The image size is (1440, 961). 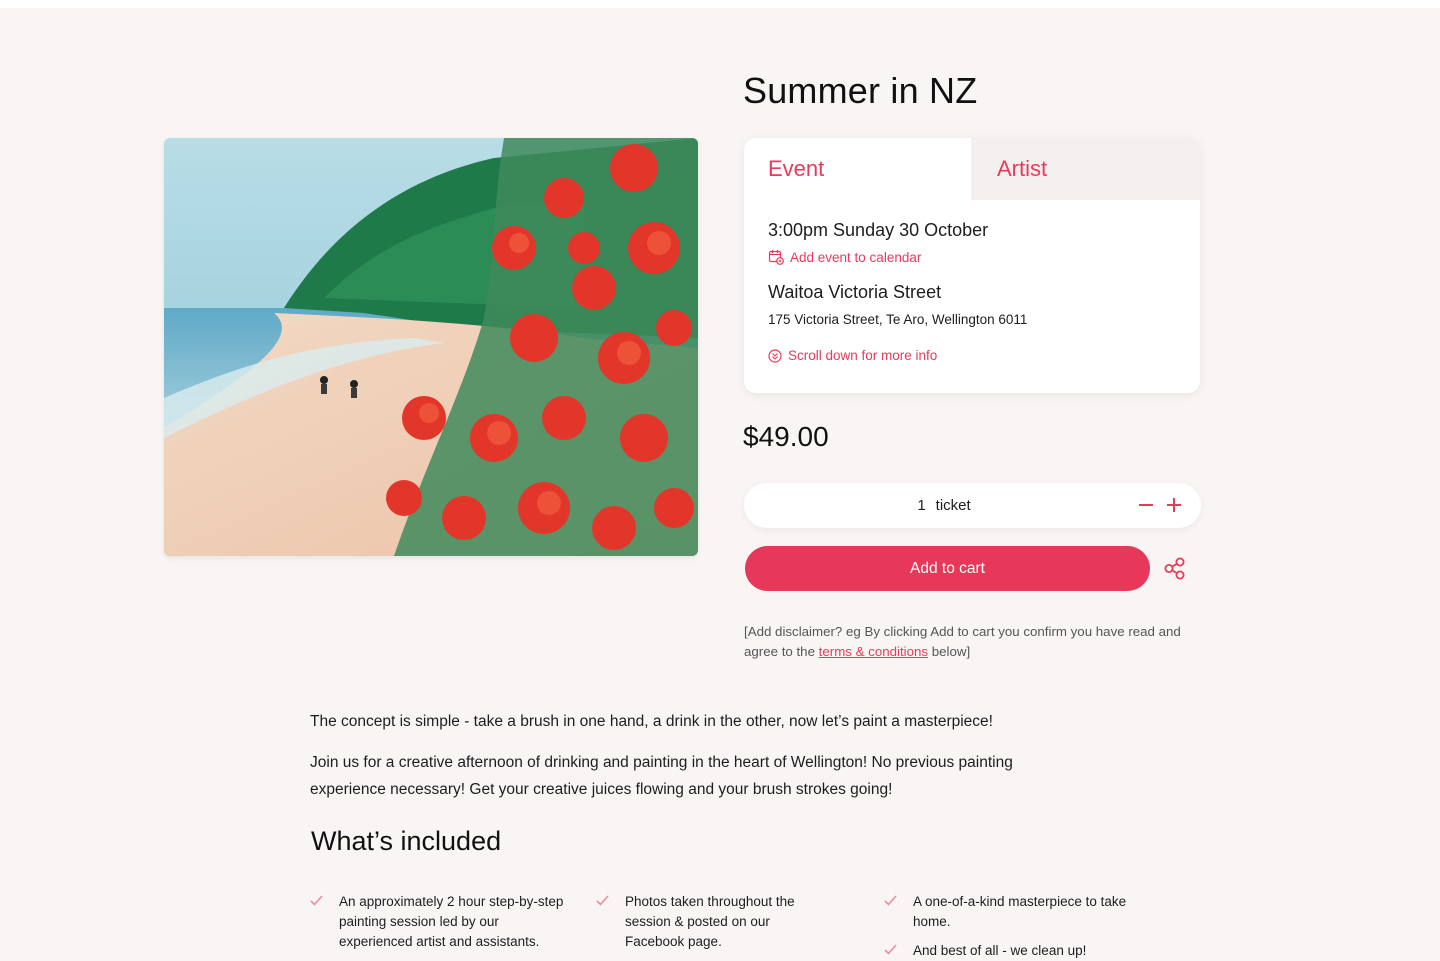 I want to click on quantity-unit: ticket, so click(x=953, y=505).